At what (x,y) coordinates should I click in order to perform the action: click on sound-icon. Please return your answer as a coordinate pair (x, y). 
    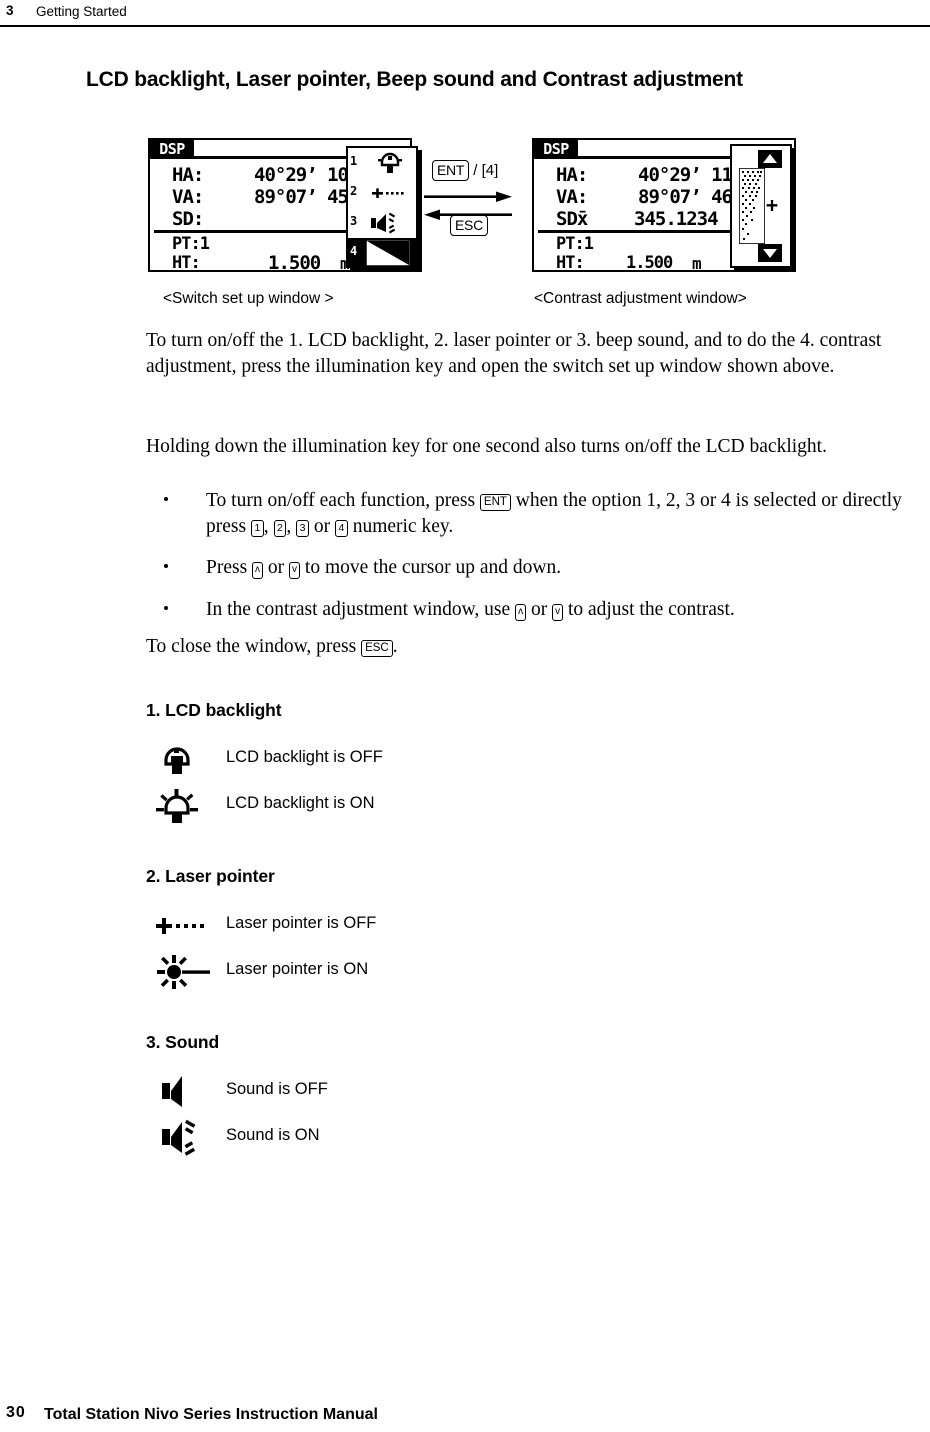
    Looking at the image, I should click on (390, 223).